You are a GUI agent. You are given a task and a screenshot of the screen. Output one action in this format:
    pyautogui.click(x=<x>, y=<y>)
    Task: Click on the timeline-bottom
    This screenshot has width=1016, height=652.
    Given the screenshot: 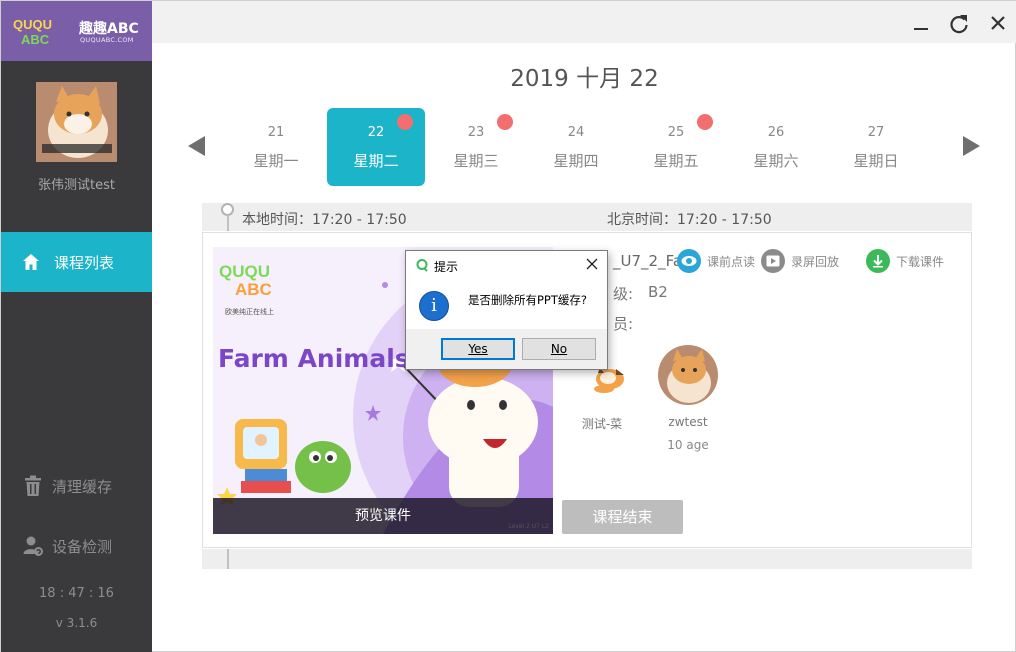 What is the action you would take?
    pyautogui.click(x=587, y=559)
    